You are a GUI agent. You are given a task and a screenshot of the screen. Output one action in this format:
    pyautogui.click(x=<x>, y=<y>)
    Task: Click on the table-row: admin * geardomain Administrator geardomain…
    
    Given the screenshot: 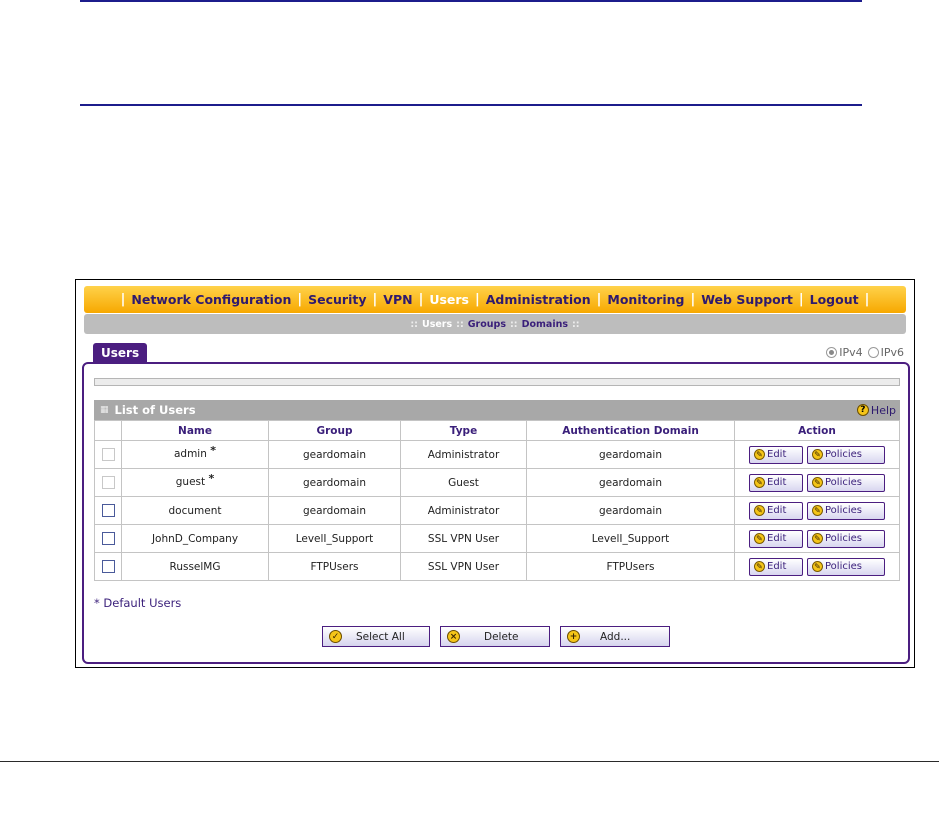 What is the action you would take?
    pyautogui.click(x=497, y=454)
    